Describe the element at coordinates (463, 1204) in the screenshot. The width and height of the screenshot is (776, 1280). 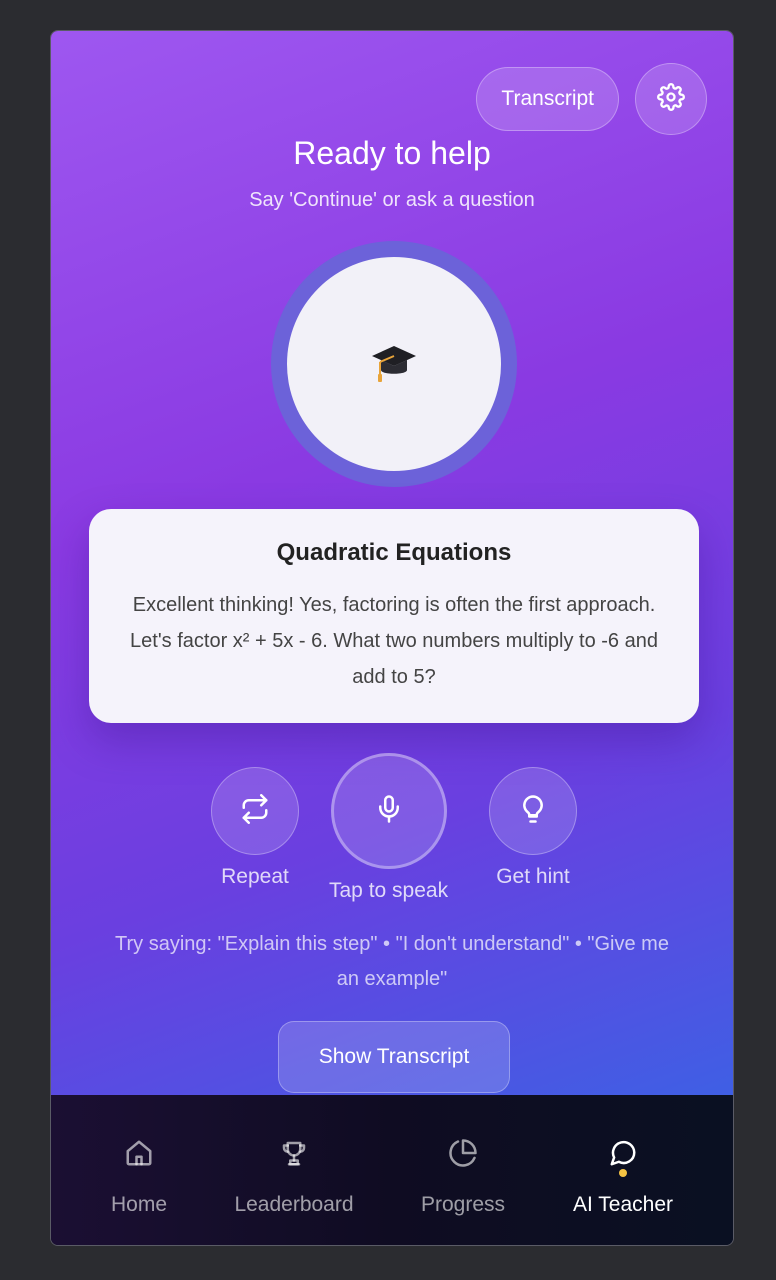
I see `nav-label-progress: Progress` at that location.